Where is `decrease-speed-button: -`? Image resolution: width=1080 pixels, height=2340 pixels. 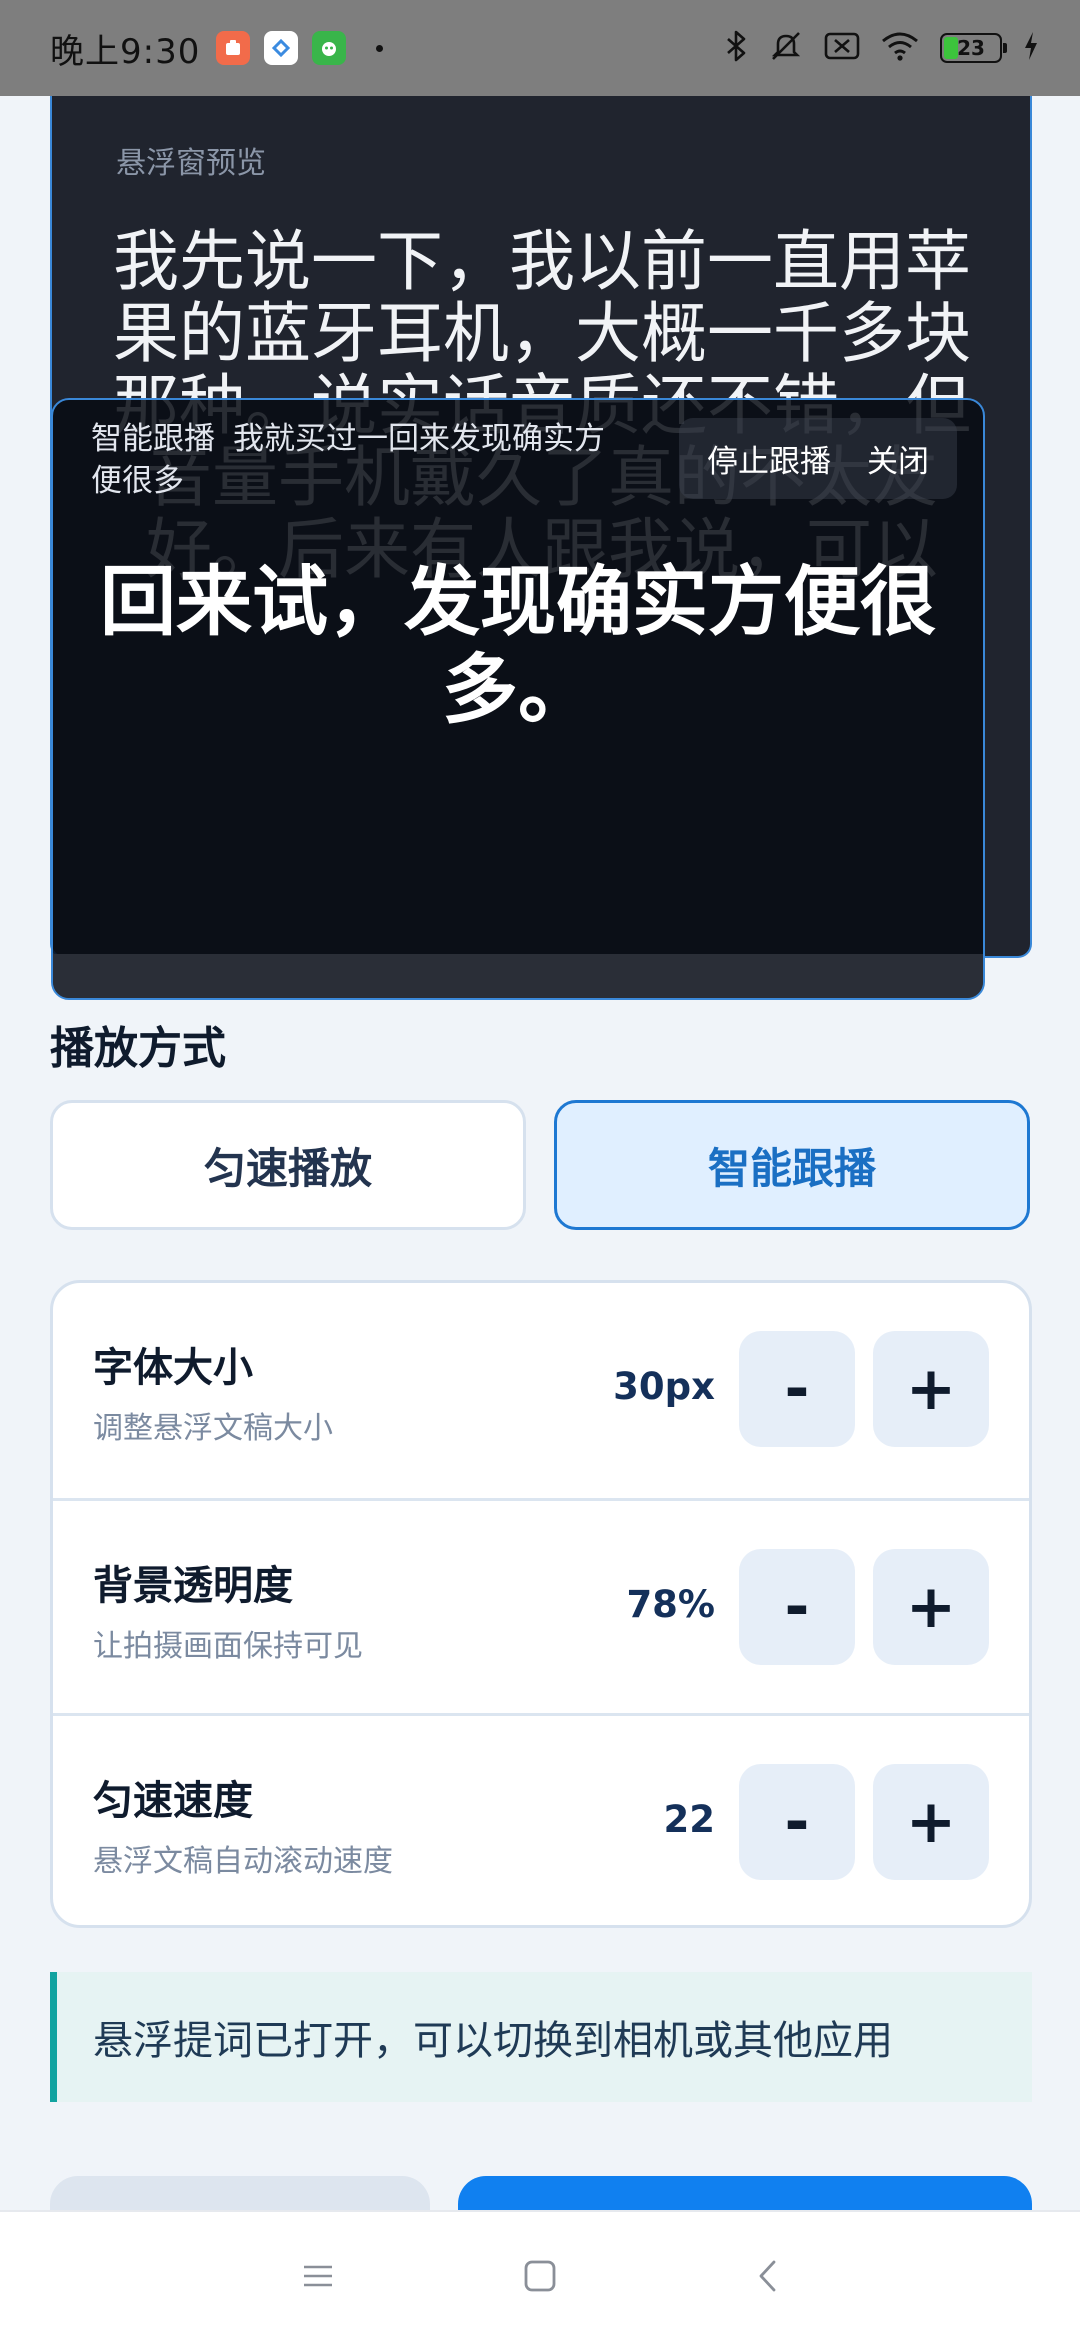 decrease-speed-button: - is located at coordinates (797, 1822).